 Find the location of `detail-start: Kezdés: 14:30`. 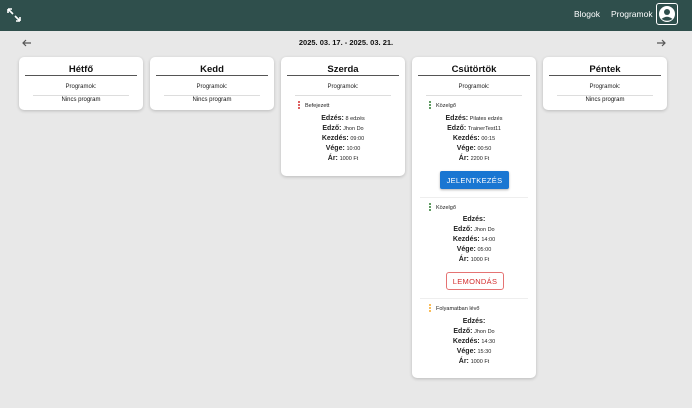

detail-start: Kezdés: 14:30 is located at coordinates (474, 342).